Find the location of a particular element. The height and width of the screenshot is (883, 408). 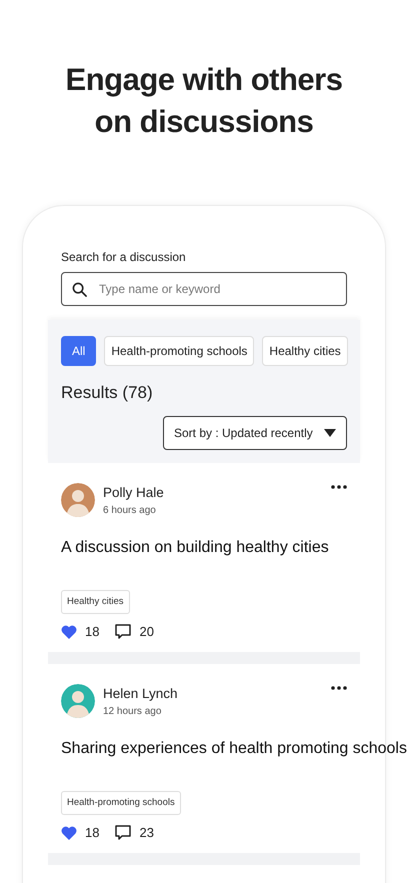

topic-tag: Health-promoting schools is located at coordinates (121, 802).